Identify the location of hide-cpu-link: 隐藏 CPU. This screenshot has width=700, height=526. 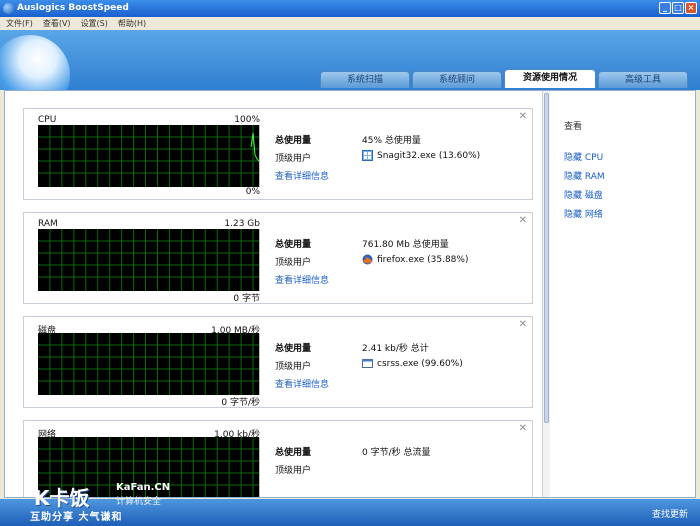
(584, 156).